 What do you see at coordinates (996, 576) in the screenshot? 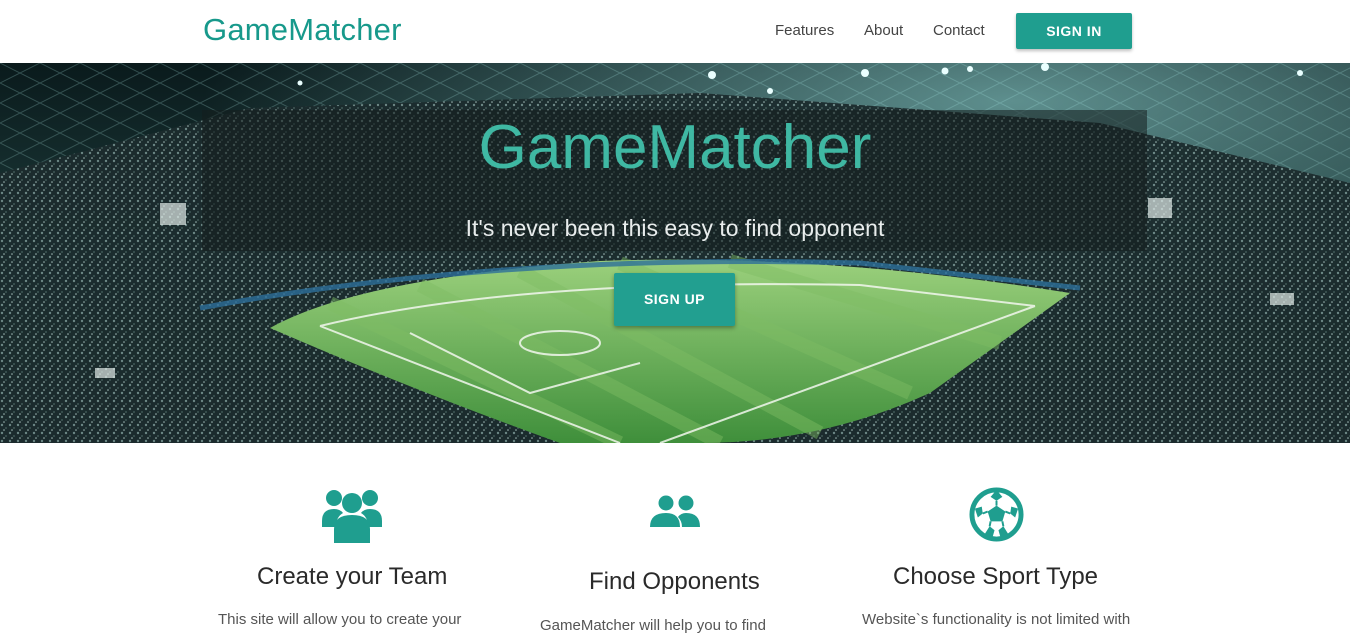
I see `feature-title-choose-sport: Choose Sport Type` at bounding box center [996, 576].